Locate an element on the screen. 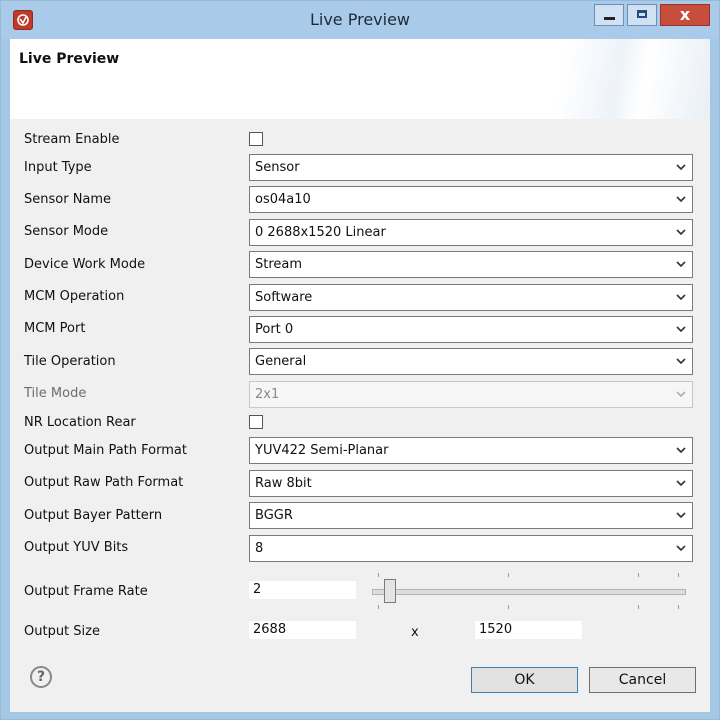 The width and height of the screenshot is (720, 720). dialog-header: Live Preview is located at coordinates (360, 79).